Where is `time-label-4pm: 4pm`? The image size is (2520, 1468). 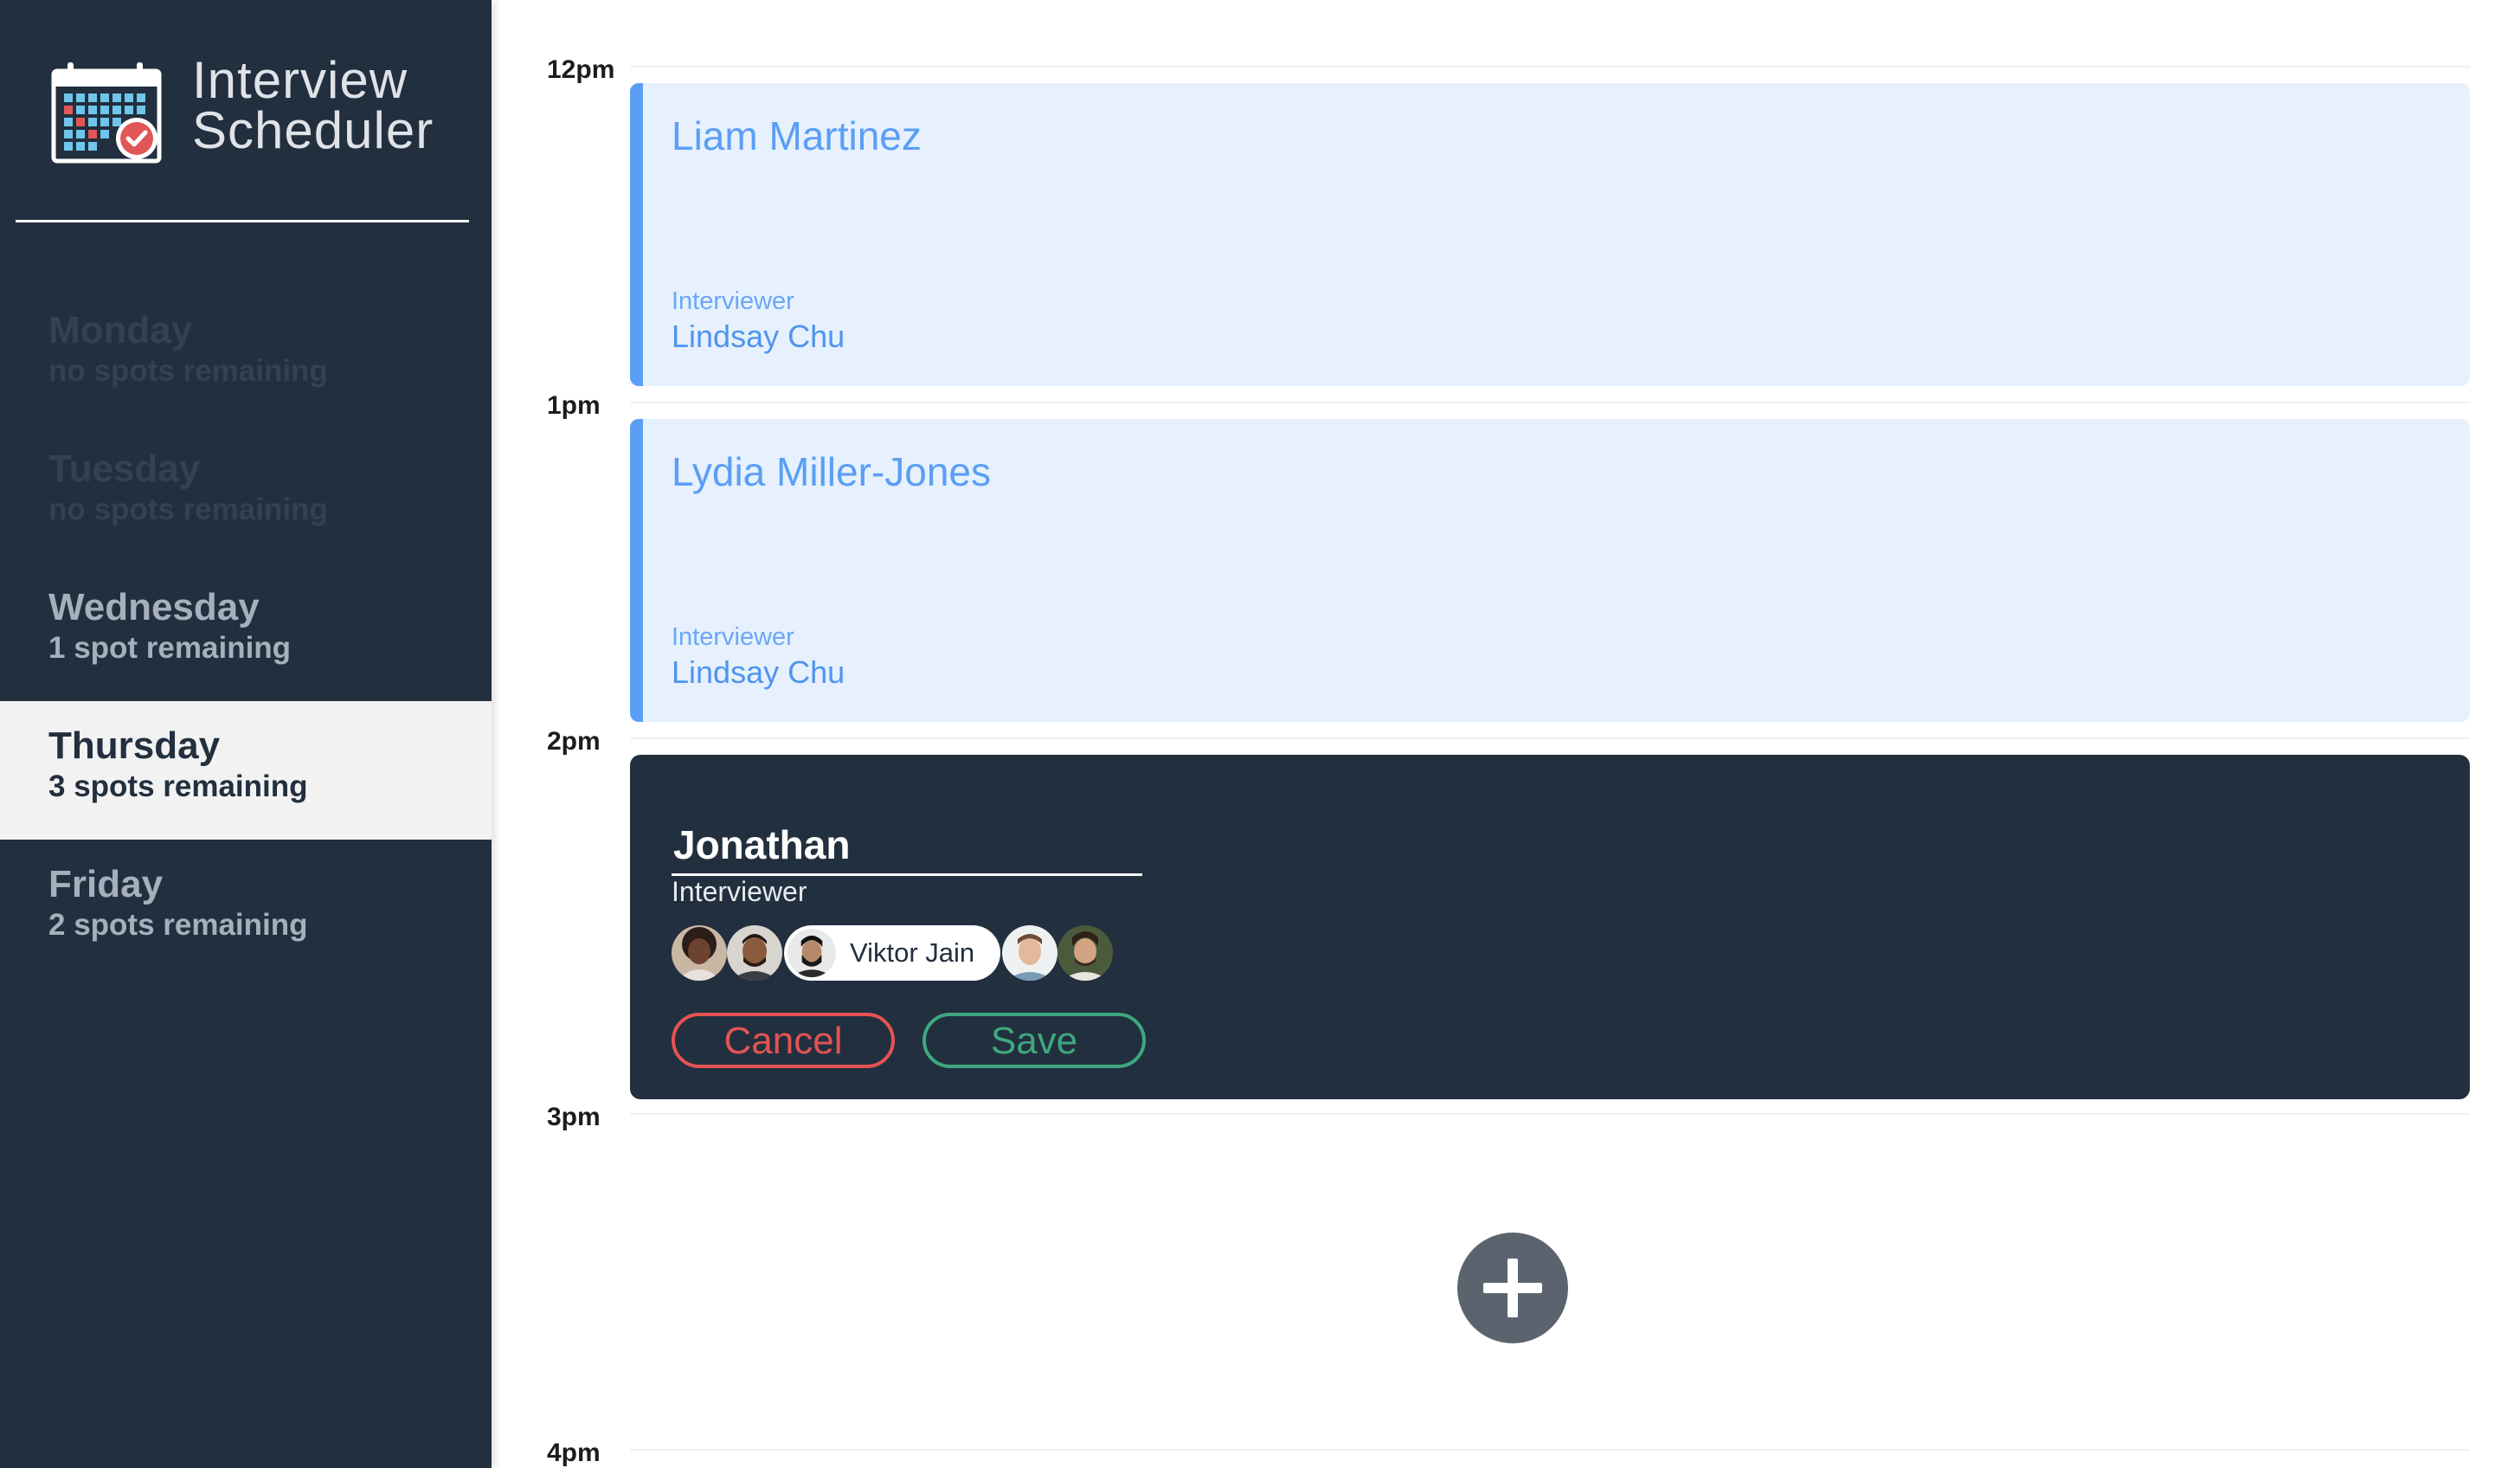 time-label-4pm: 4pm is located at coordinates (574, 1453).